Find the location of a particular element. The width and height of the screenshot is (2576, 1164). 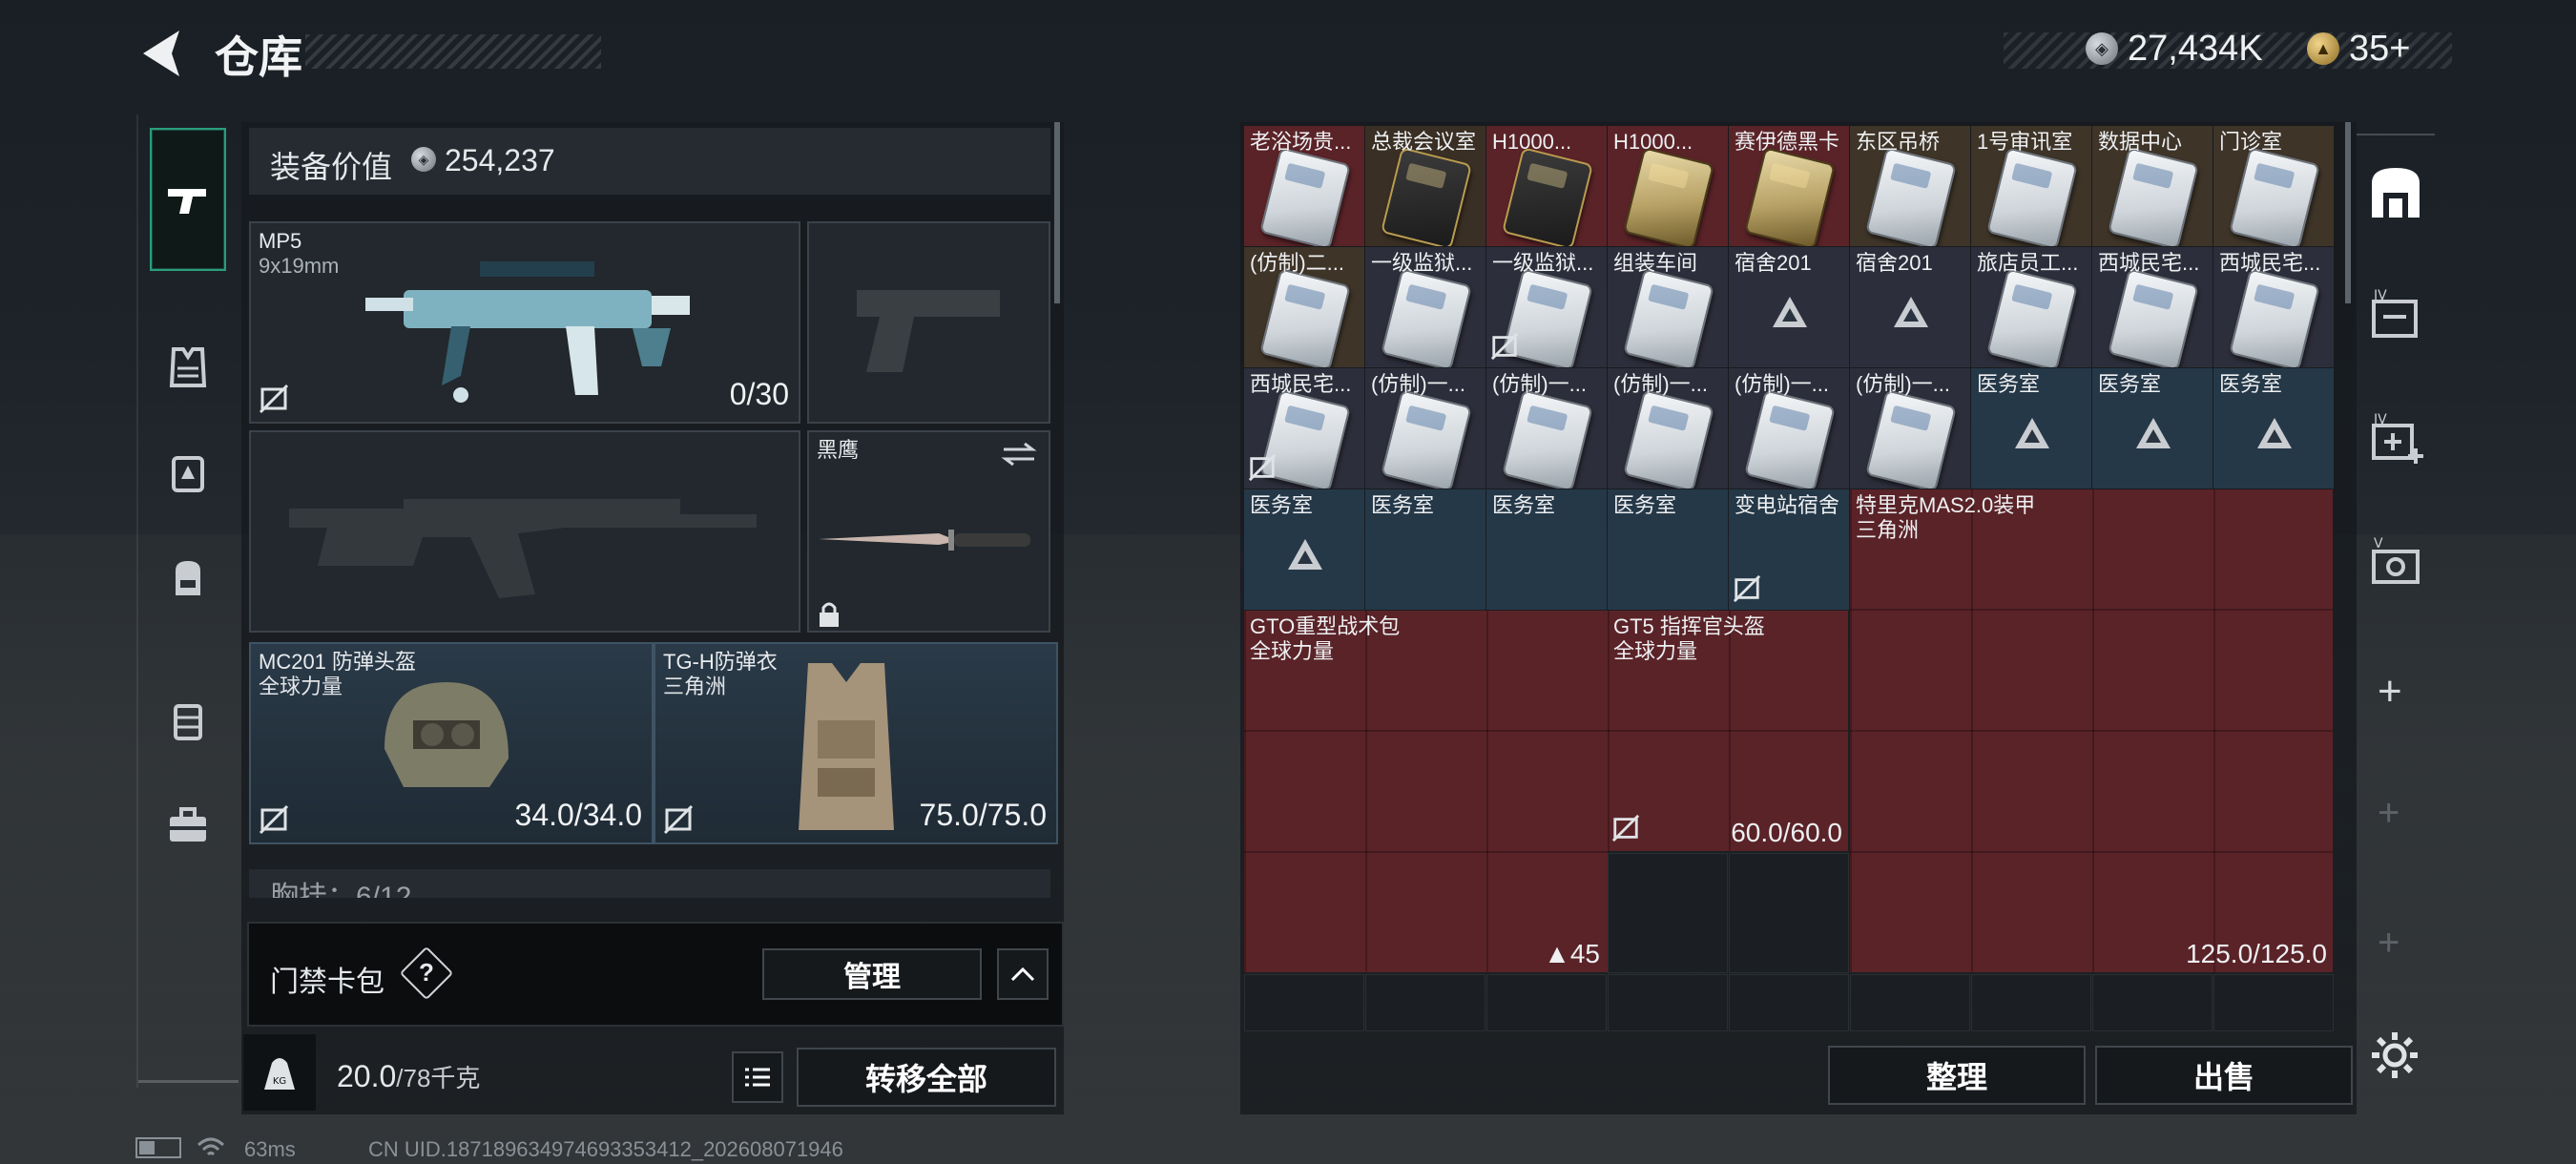

backpack-item: GTO重型战术包 全球力量 ▲45 is located at coordinates (1426, 791).